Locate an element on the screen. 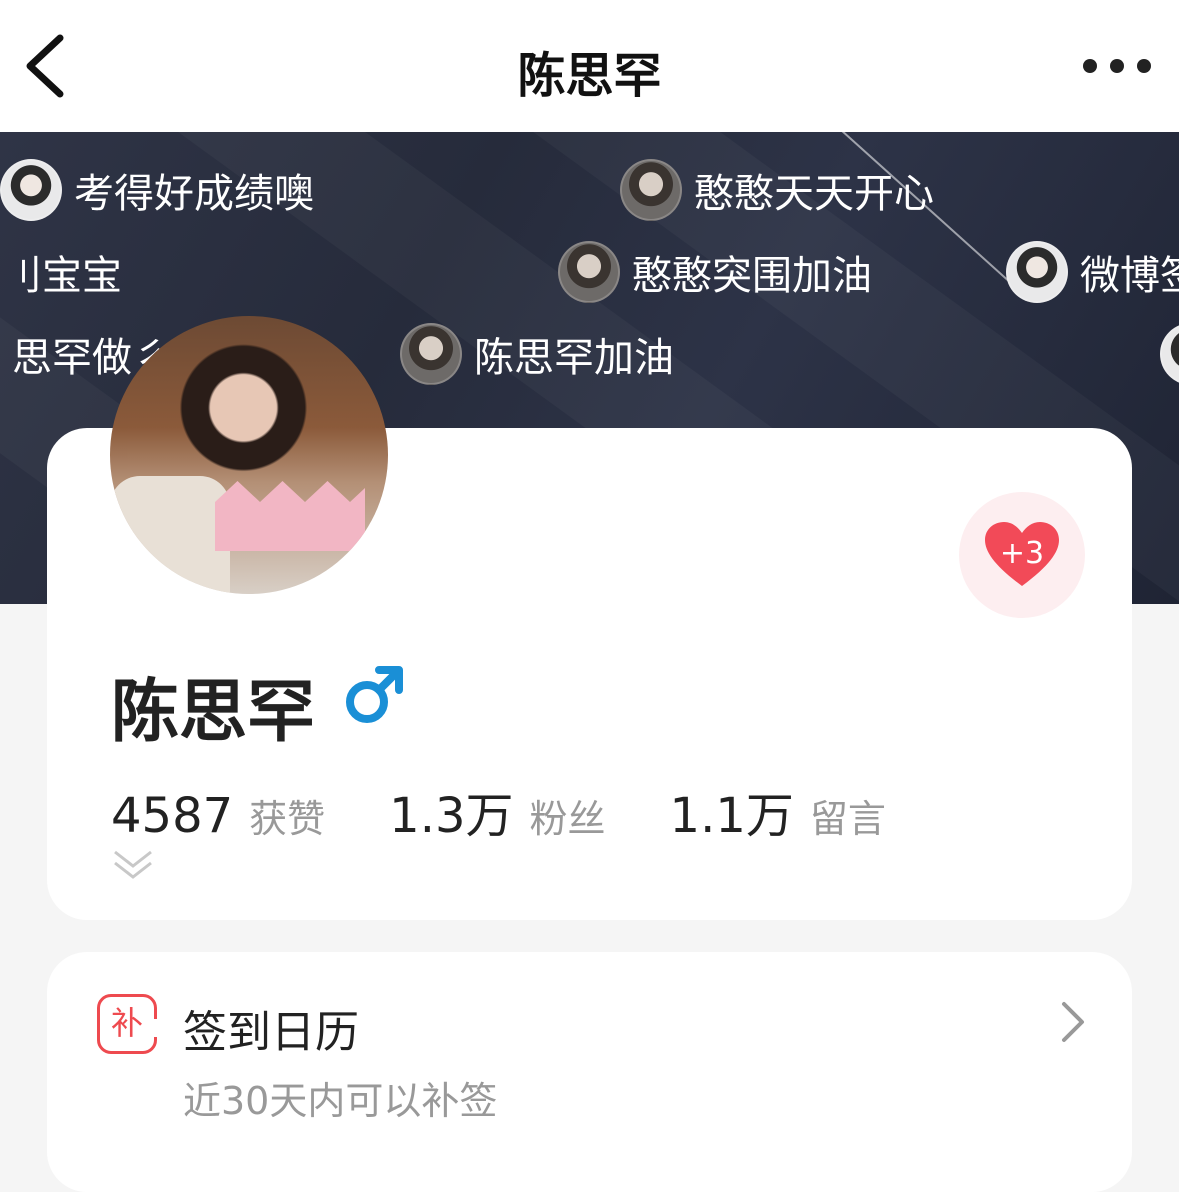 This screenshot has height=1192, width=1179. more-options-button is located at coordinates (1117, 66).